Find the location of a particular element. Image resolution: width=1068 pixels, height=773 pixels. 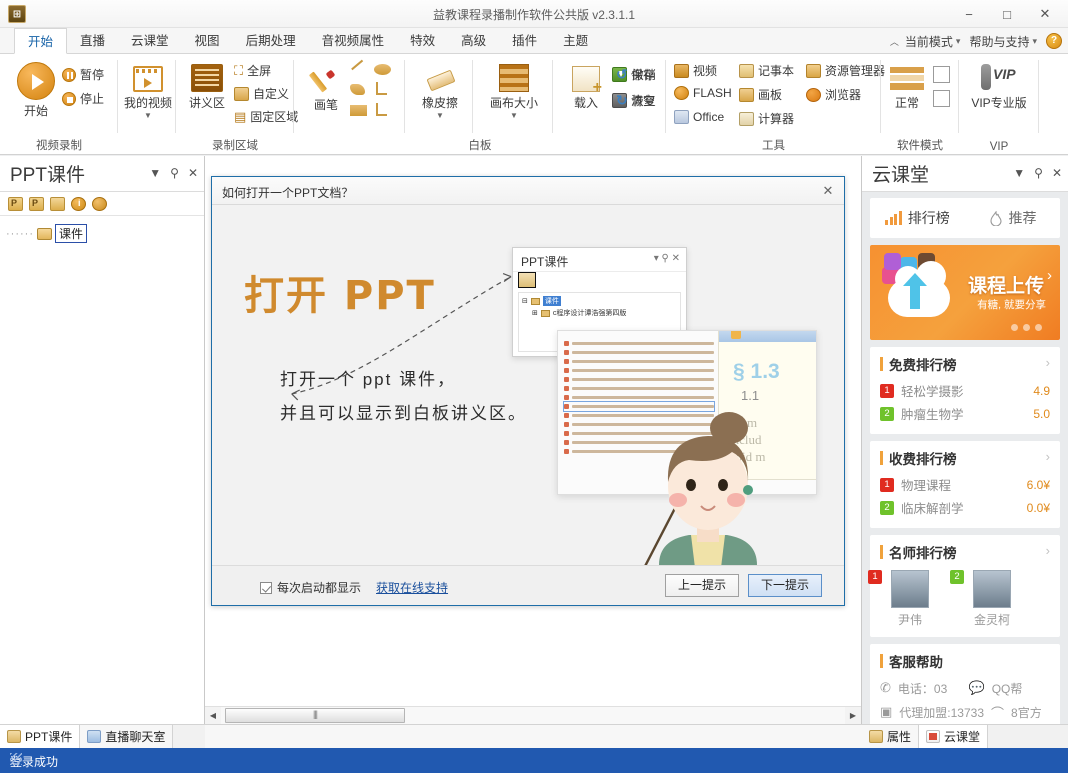

show-on-startup-checkbox: 每次启动都显示 获取在线支持 is located at coordinates (354, 587).